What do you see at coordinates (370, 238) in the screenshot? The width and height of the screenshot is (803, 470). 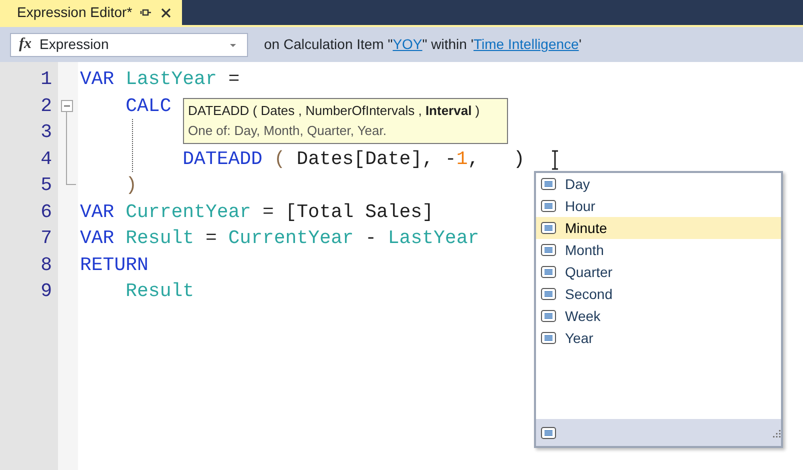 I see `code-plain: -` at bounding box center [370, 238].